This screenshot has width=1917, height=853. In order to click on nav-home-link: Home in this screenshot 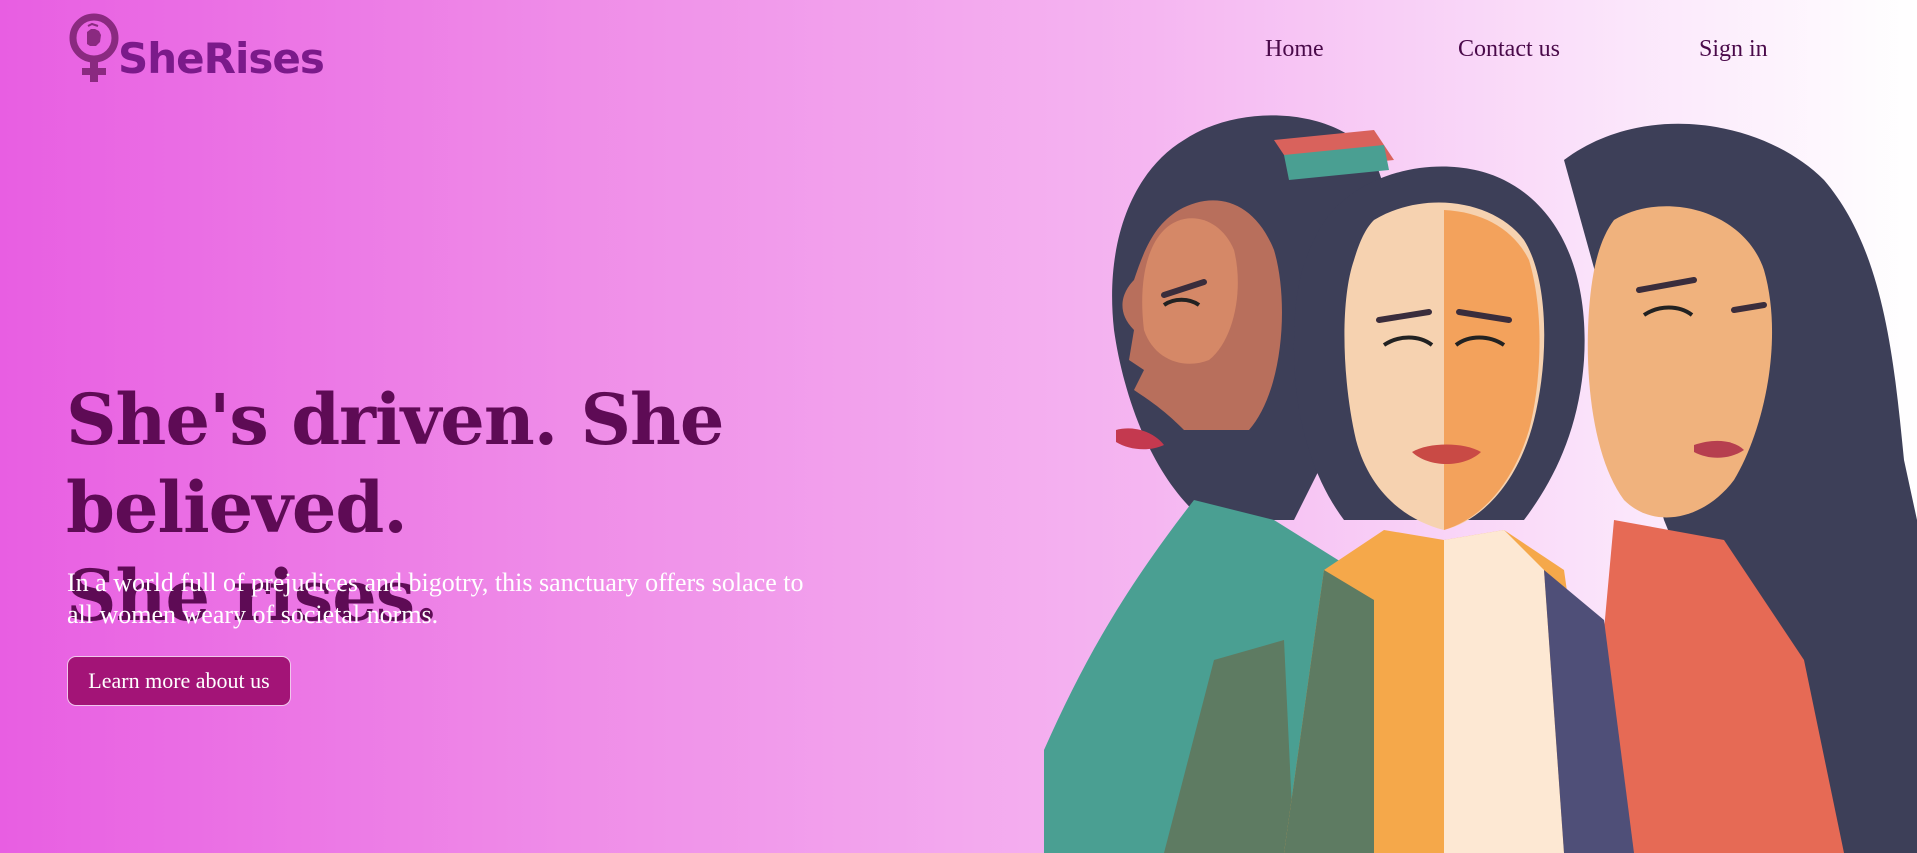, I will do `click(1294, 49)`.